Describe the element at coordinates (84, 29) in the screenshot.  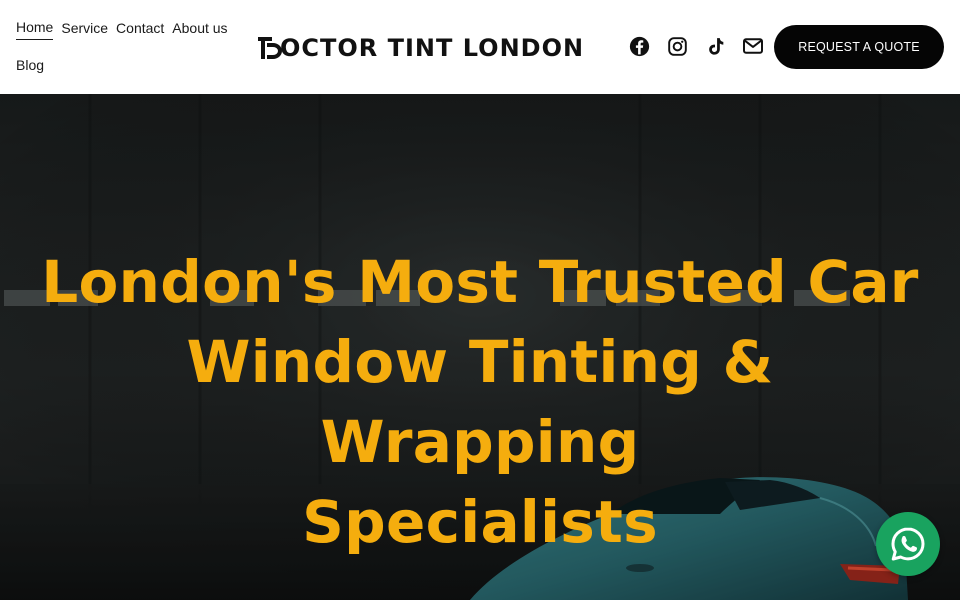
I see `nav-service: Service` at that location.